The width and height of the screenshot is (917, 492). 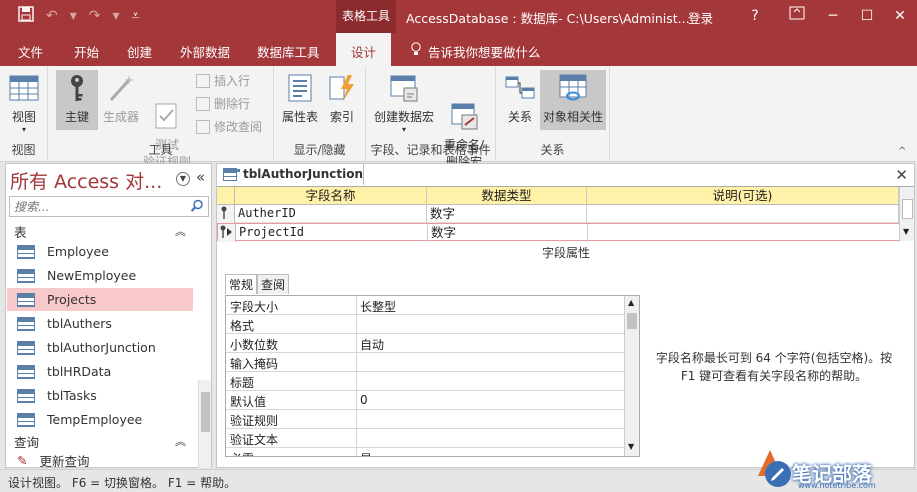 I want to click on key-icon, so click(x=226, y=214).